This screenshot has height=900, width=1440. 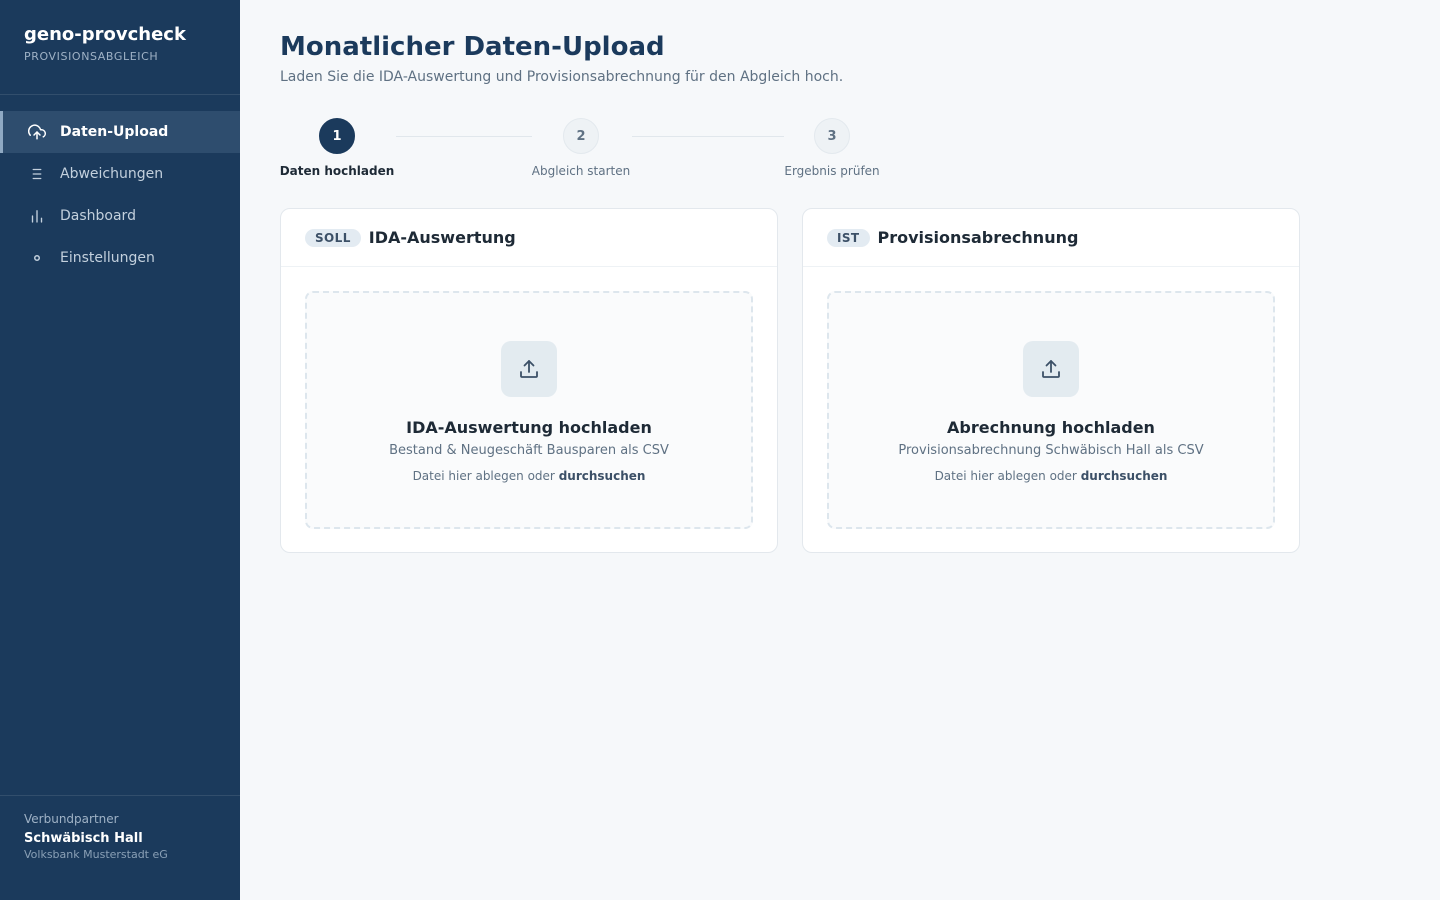 What do you see at coordinates (581, 136) in the screenshot?
I see `step-number: 2` at bounding box center [581, 136].